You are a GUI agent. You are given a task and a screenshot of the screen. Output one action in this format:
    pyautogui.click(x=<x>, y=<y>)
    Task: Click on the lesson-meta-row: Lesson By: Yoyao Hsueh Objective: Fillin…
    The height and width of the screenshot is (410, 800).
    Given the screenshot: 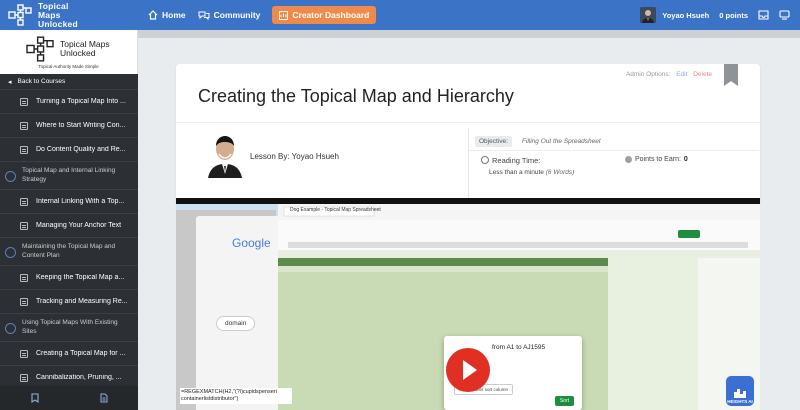 What is the action you would take?
    pyautogui.click(x=468, y=163)
    